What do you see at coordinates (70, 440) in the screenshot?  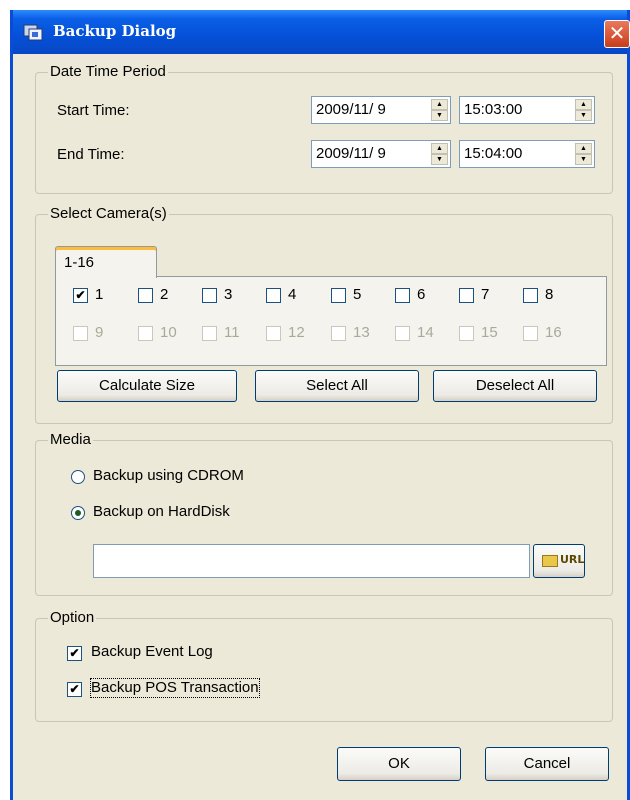 I see `media-label: Media` at bounding box center [70, 440].